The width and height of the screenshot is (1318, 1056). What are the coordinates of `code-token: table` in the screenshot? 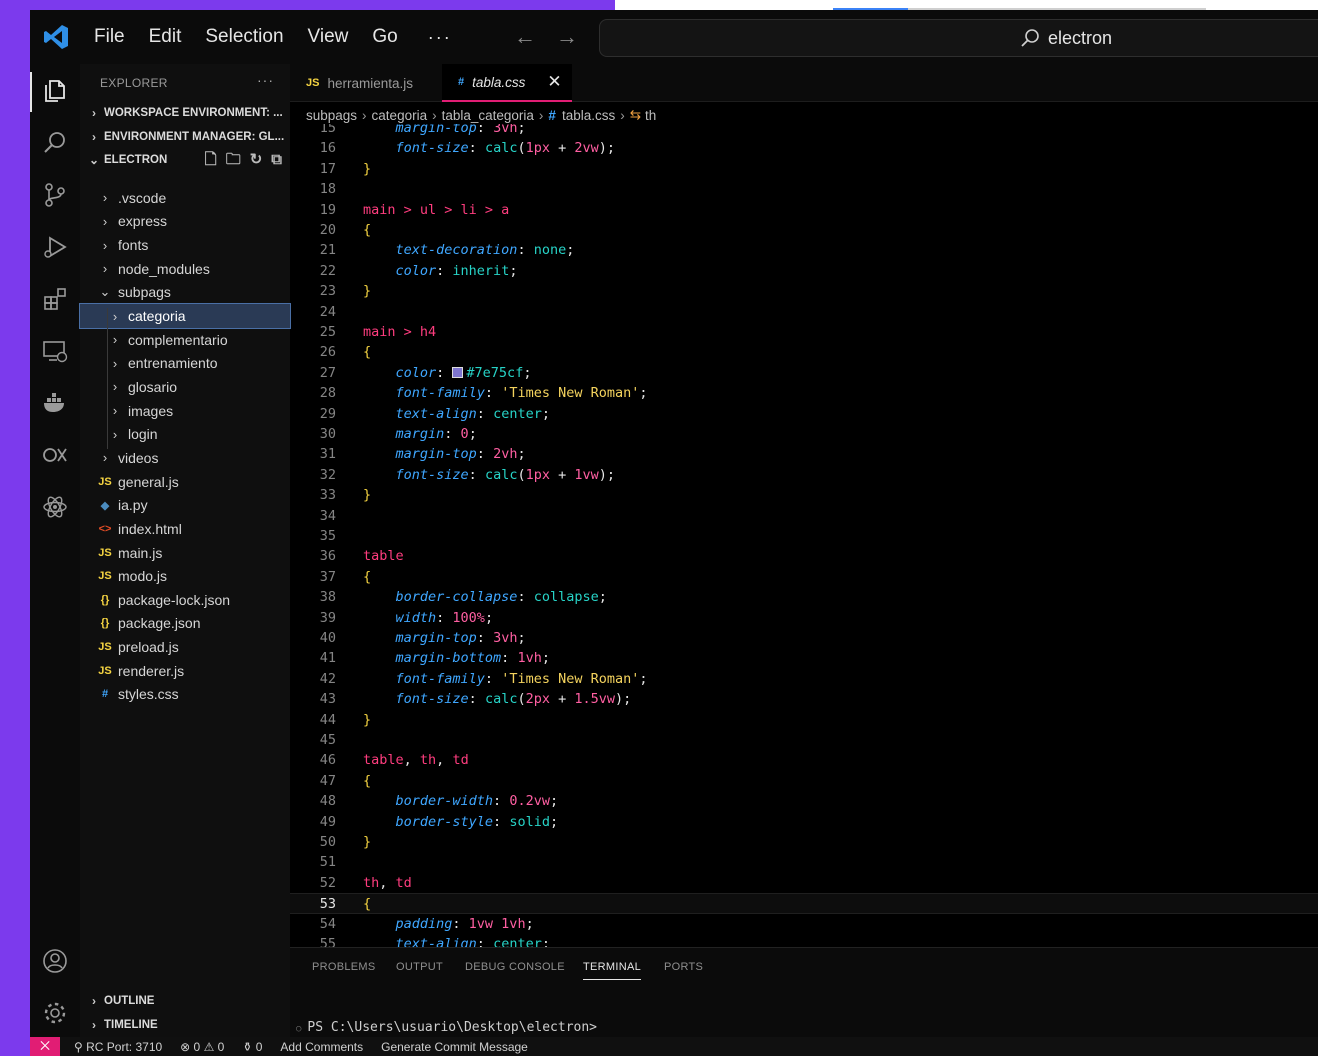 It's located at (383, 556).